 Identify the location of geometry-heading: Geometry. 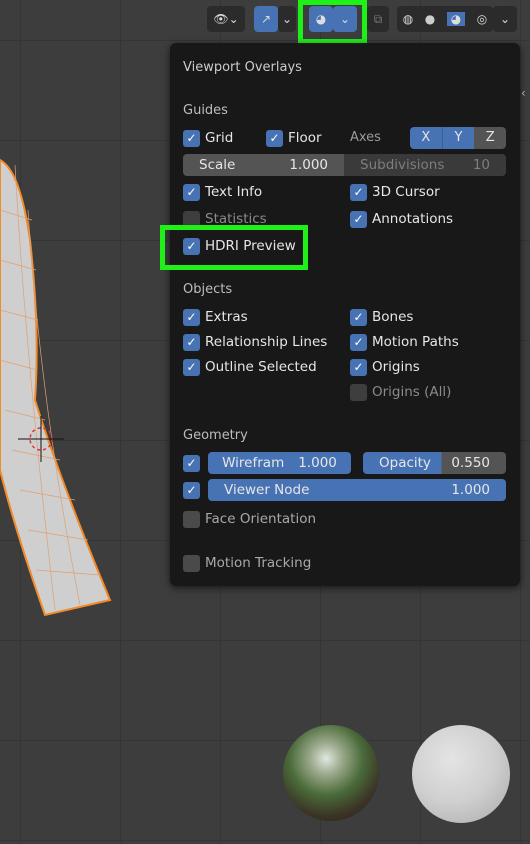
(215, 435).